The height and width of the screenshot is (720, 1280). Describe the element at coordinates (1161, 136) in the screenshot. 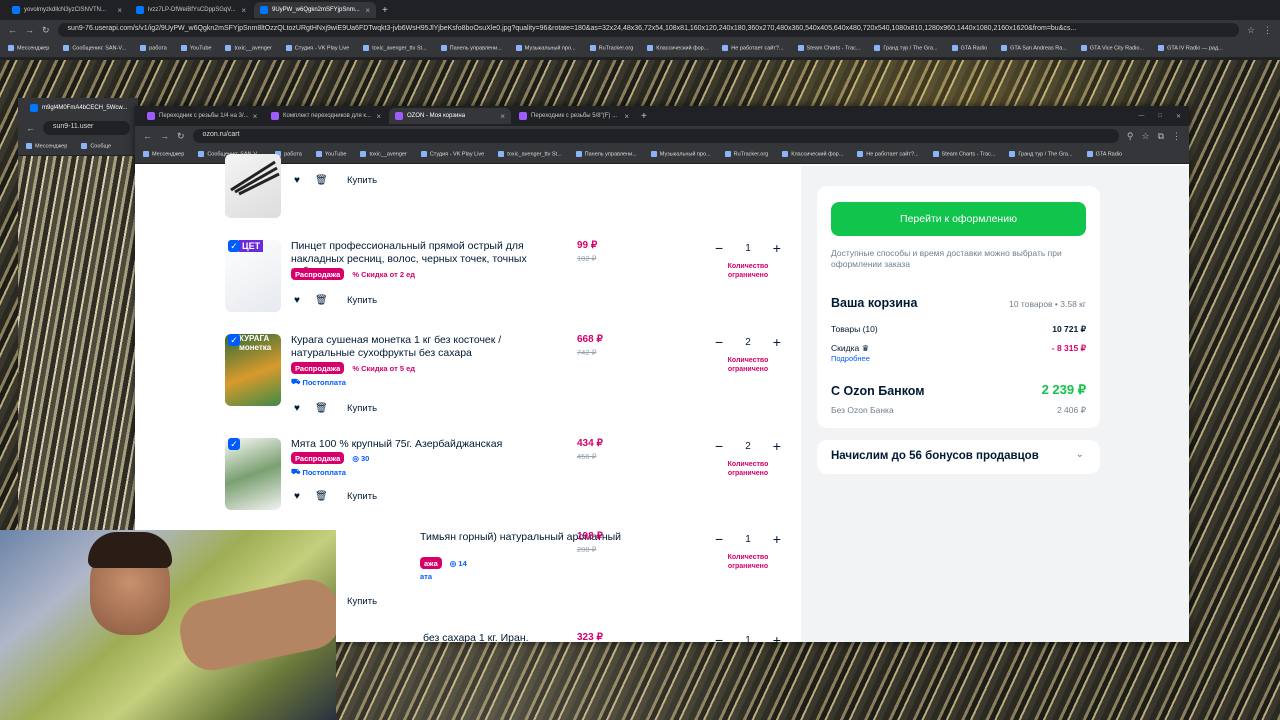

I see `extensions-icon: ⧉` at that location.